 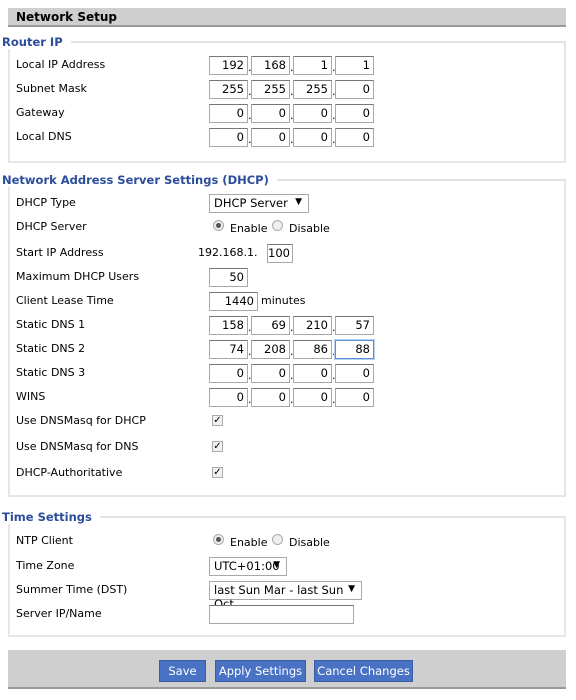 What do you see at coordinates (228, 277) in the screenshot?
I see `max-users-input: 50` at bounding box center [228, 277].